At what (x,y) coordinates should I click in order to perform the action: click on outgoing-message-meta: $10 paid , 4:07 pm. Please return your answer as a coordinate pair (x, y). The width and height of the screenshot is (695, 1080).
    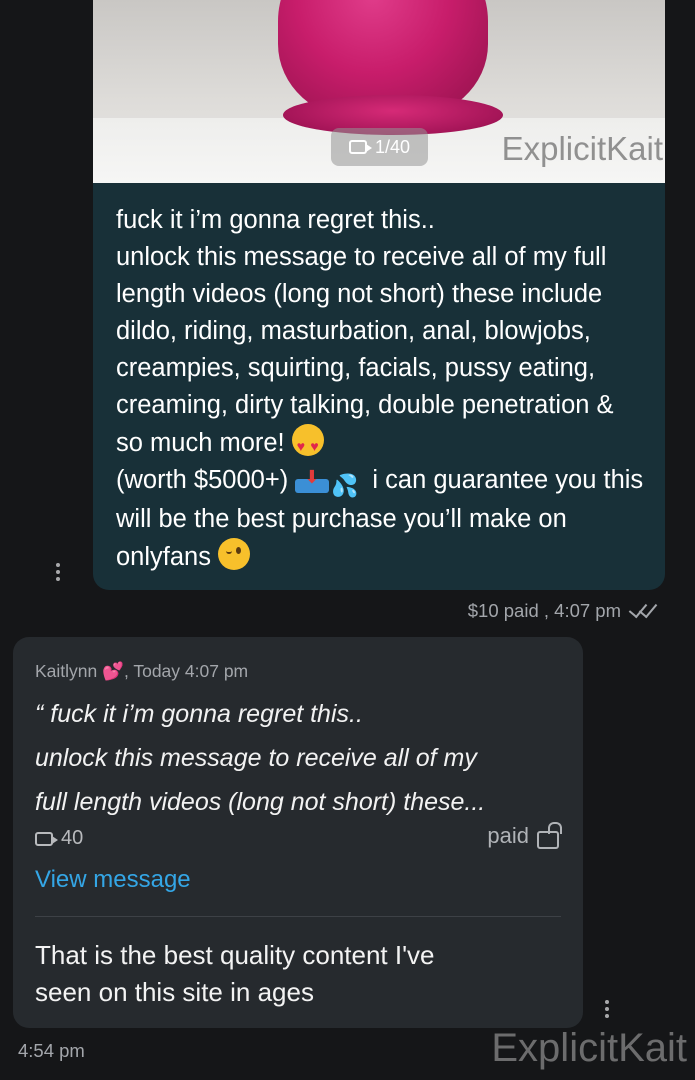
    Looking at the image, I should click on (563, 611).